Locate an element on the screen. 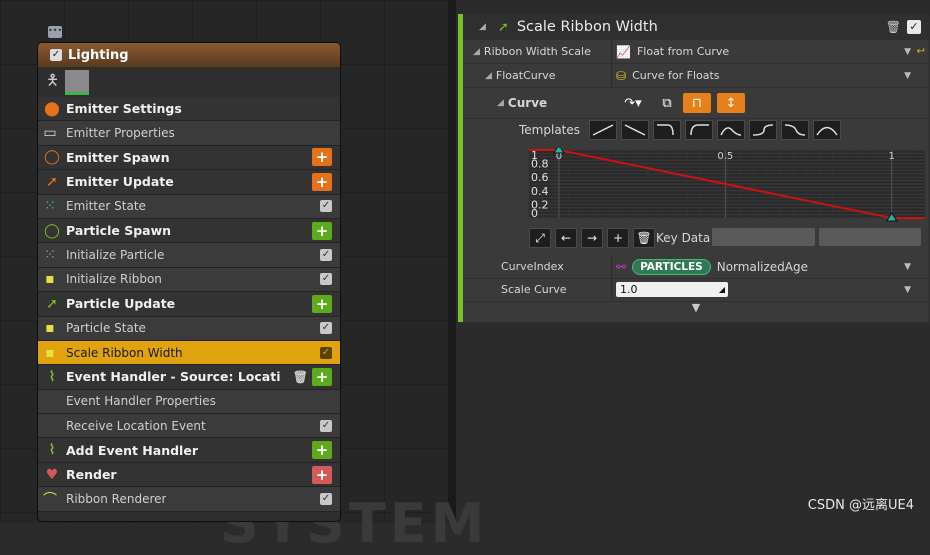 The width and height of the screenshot is (930, 555). reset-arrow-icon: ↩ is located at coordinates (921, 51).